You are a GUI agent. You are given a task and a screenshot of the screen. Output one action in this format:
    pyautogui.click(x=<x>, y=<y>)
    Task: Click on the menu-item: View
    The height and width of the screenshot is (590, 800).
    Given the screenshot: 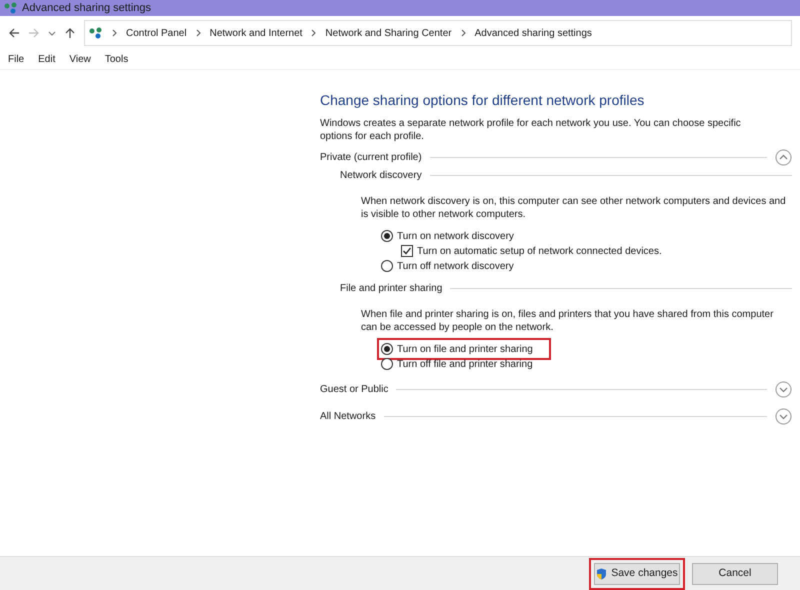 What is the action you would take?
    pyautogui.click(x=80, y=59)
    